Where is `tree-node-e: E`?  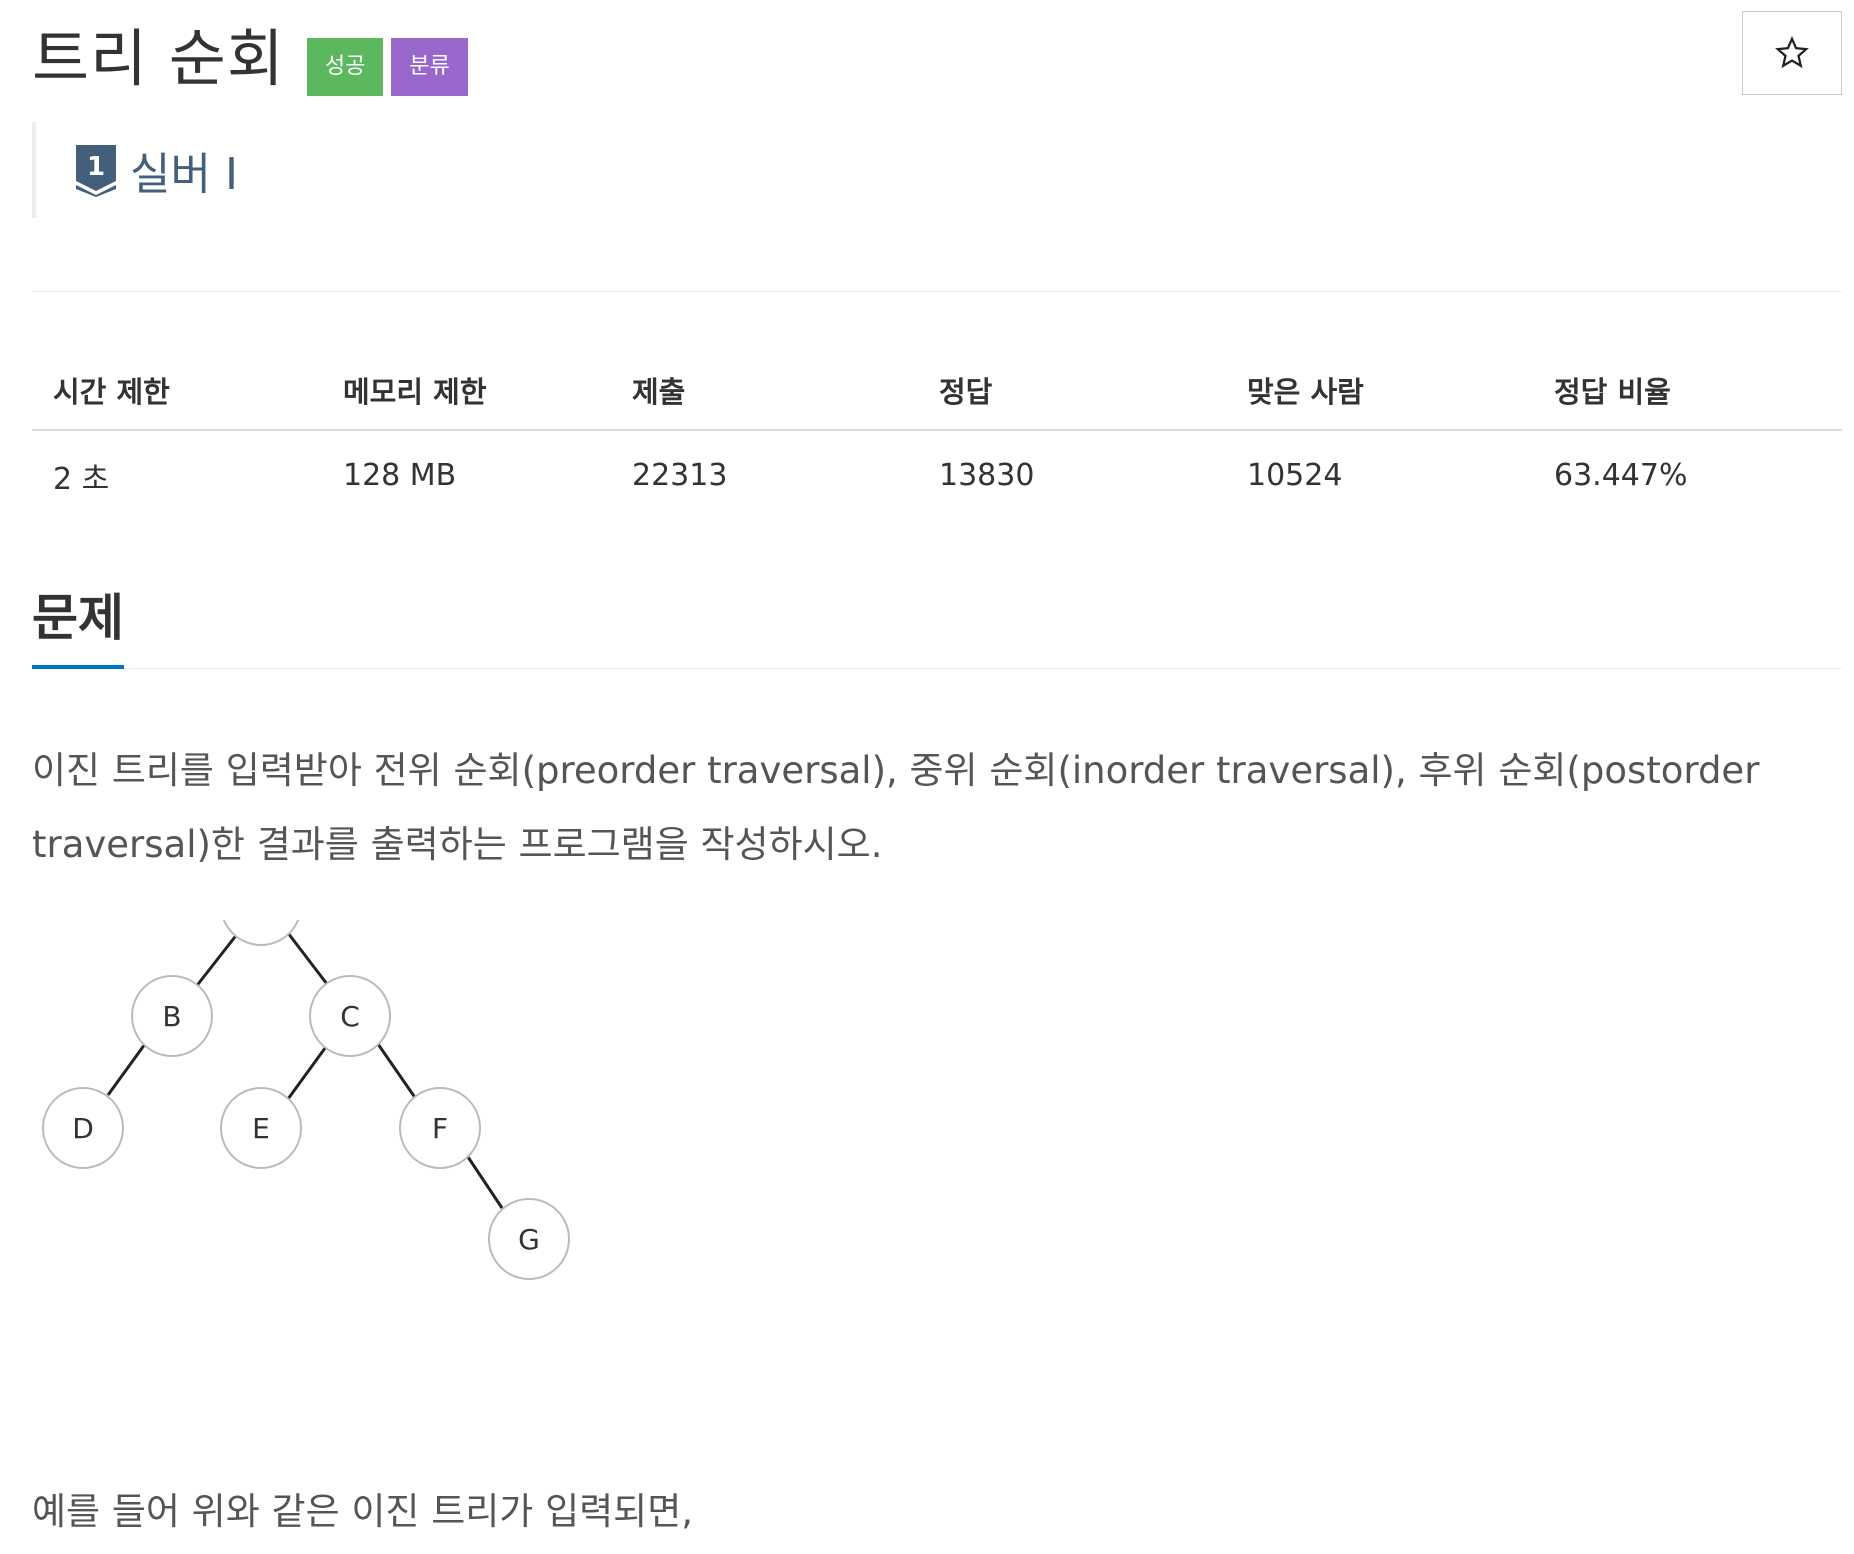 tree-node-e: E is located at coordinates (261, 1128).